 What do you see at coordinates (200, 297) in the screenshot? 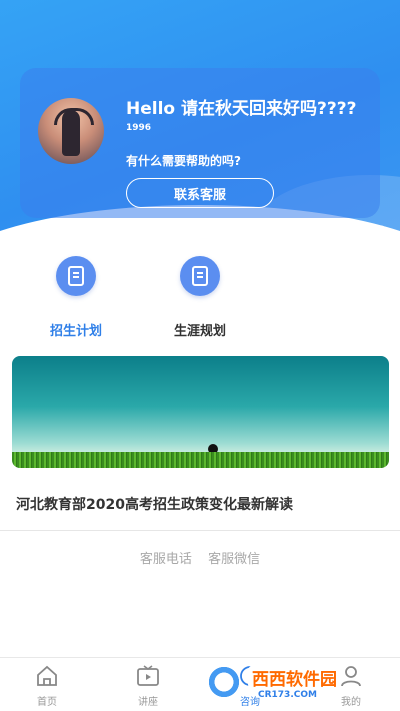
I see `quick-action-career-plan: 生涯规划` at bounding box center [200, 297].